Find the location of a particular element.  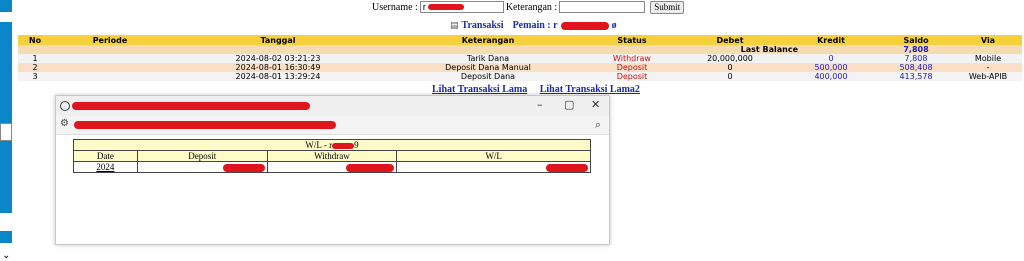

column-header: Saldo is located at coordinates (916, 40).